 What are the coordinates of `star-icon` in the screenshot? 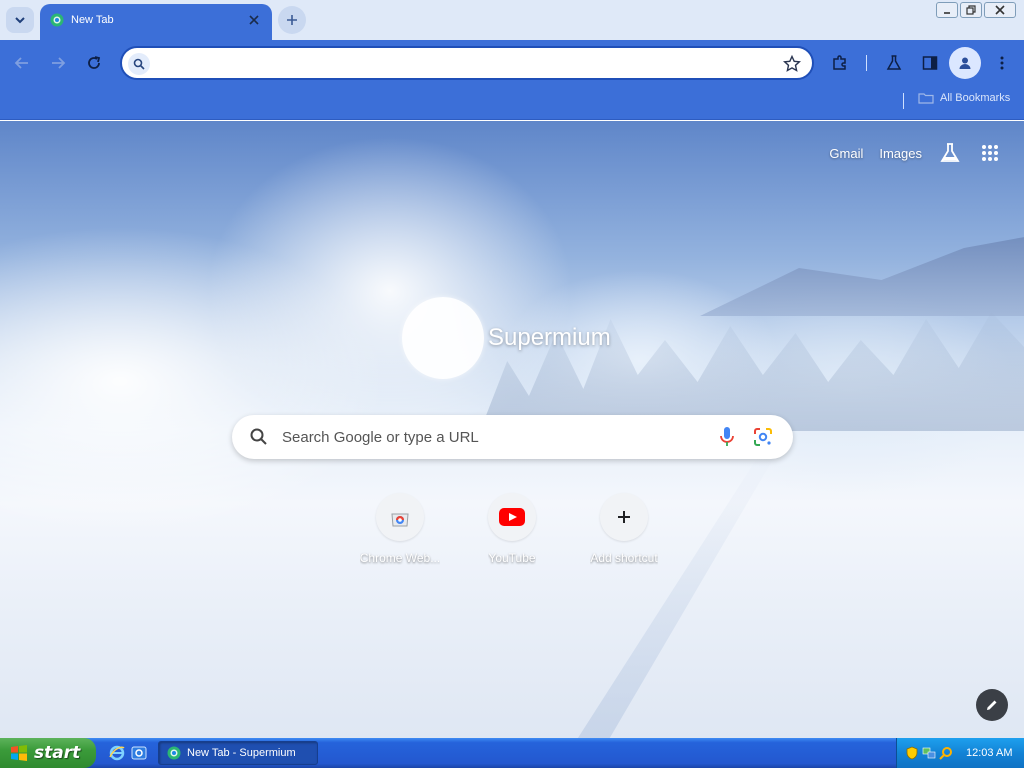 It's located at (792, 63).